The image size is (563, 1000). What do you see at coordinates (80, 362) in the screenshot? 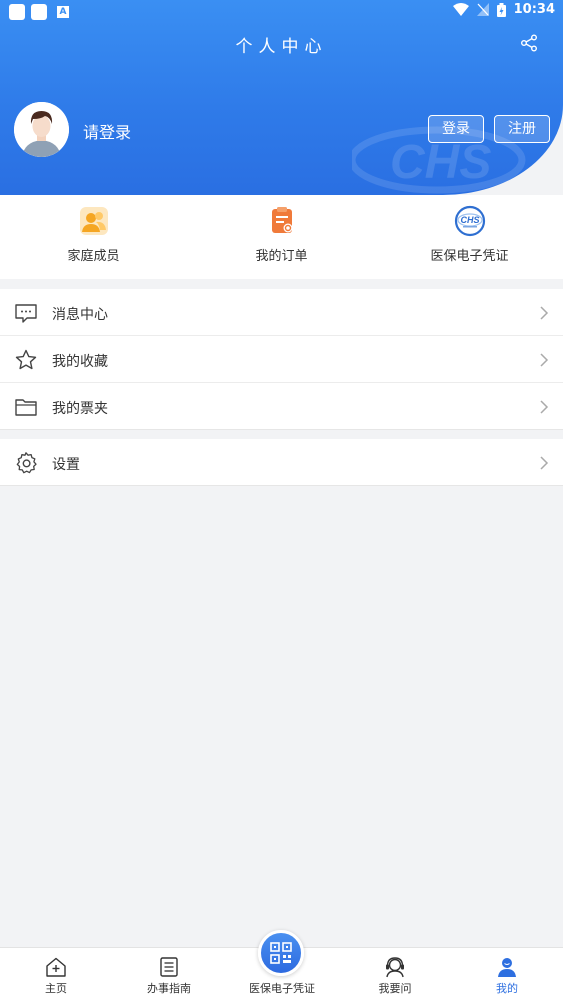
I see `menu-item-label: 我的收藏` at bounding box center [80, 362].